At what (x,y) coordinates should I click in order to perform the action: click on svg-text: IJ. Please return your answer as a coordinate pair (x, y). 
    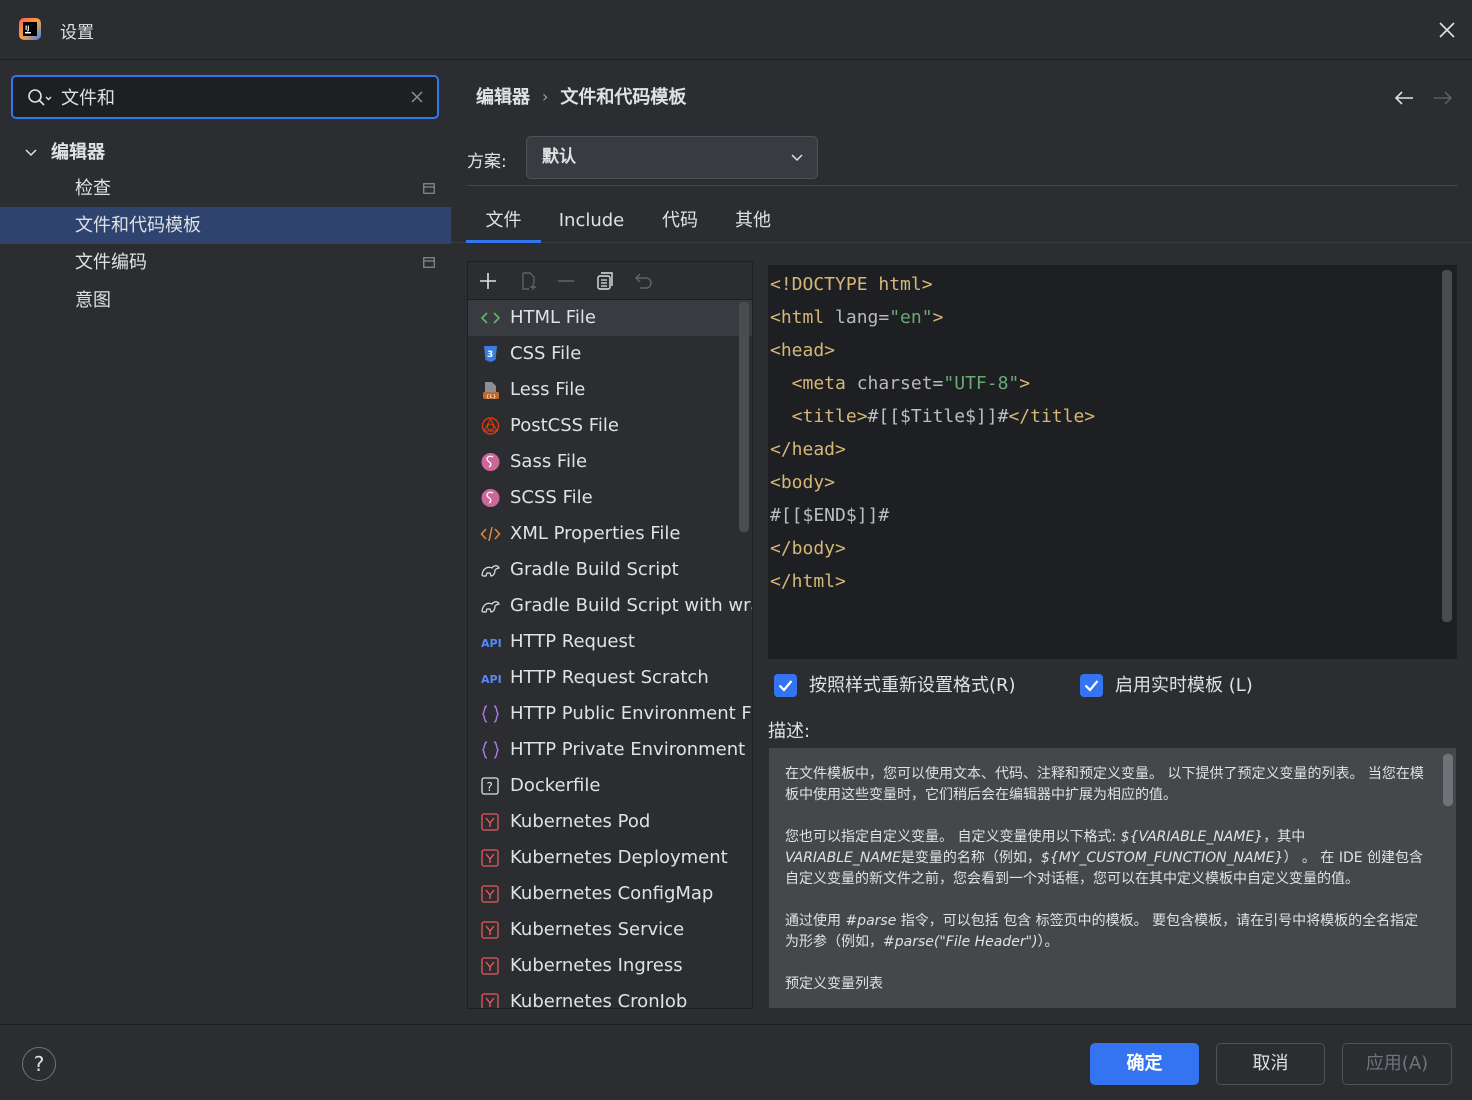
    Looking at the image, I should click on (27, 28).